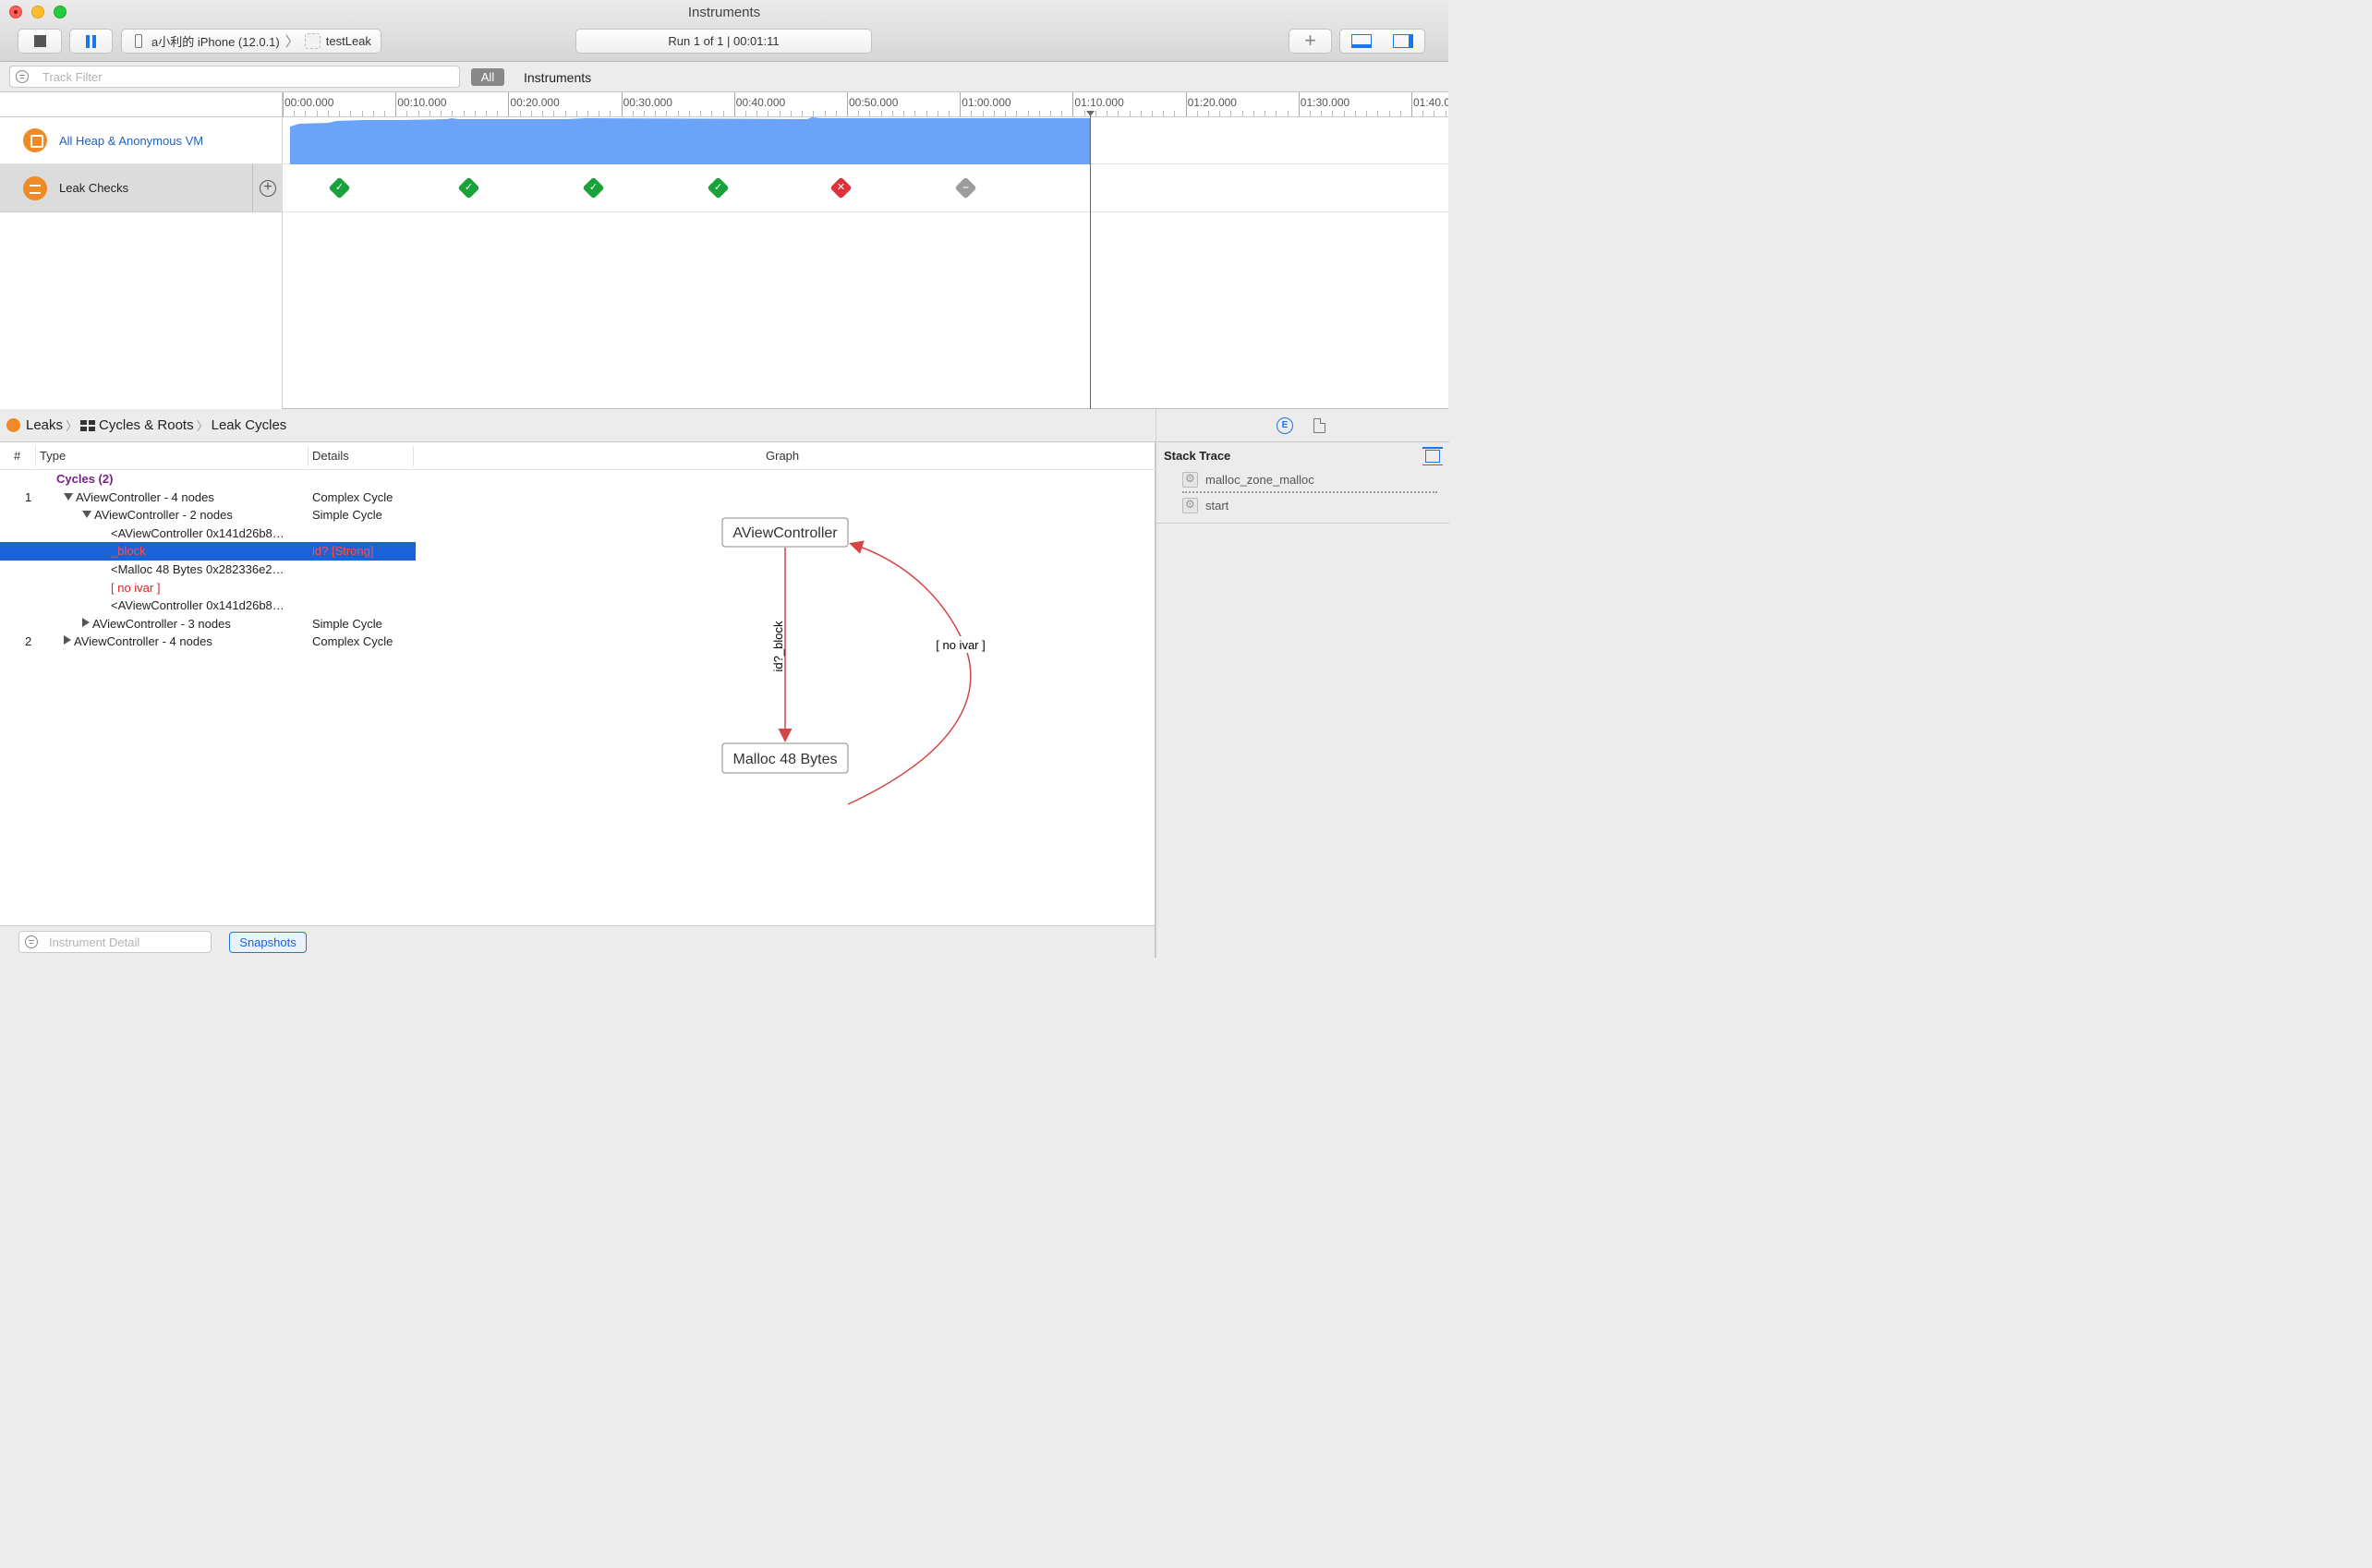  What do you see at coordinates (208, 515) in the screenshot?
I see `tree-row-simple-cycle-2: AViewController - 2 nodes Simple Cycle` at bounding box center [208, 515].